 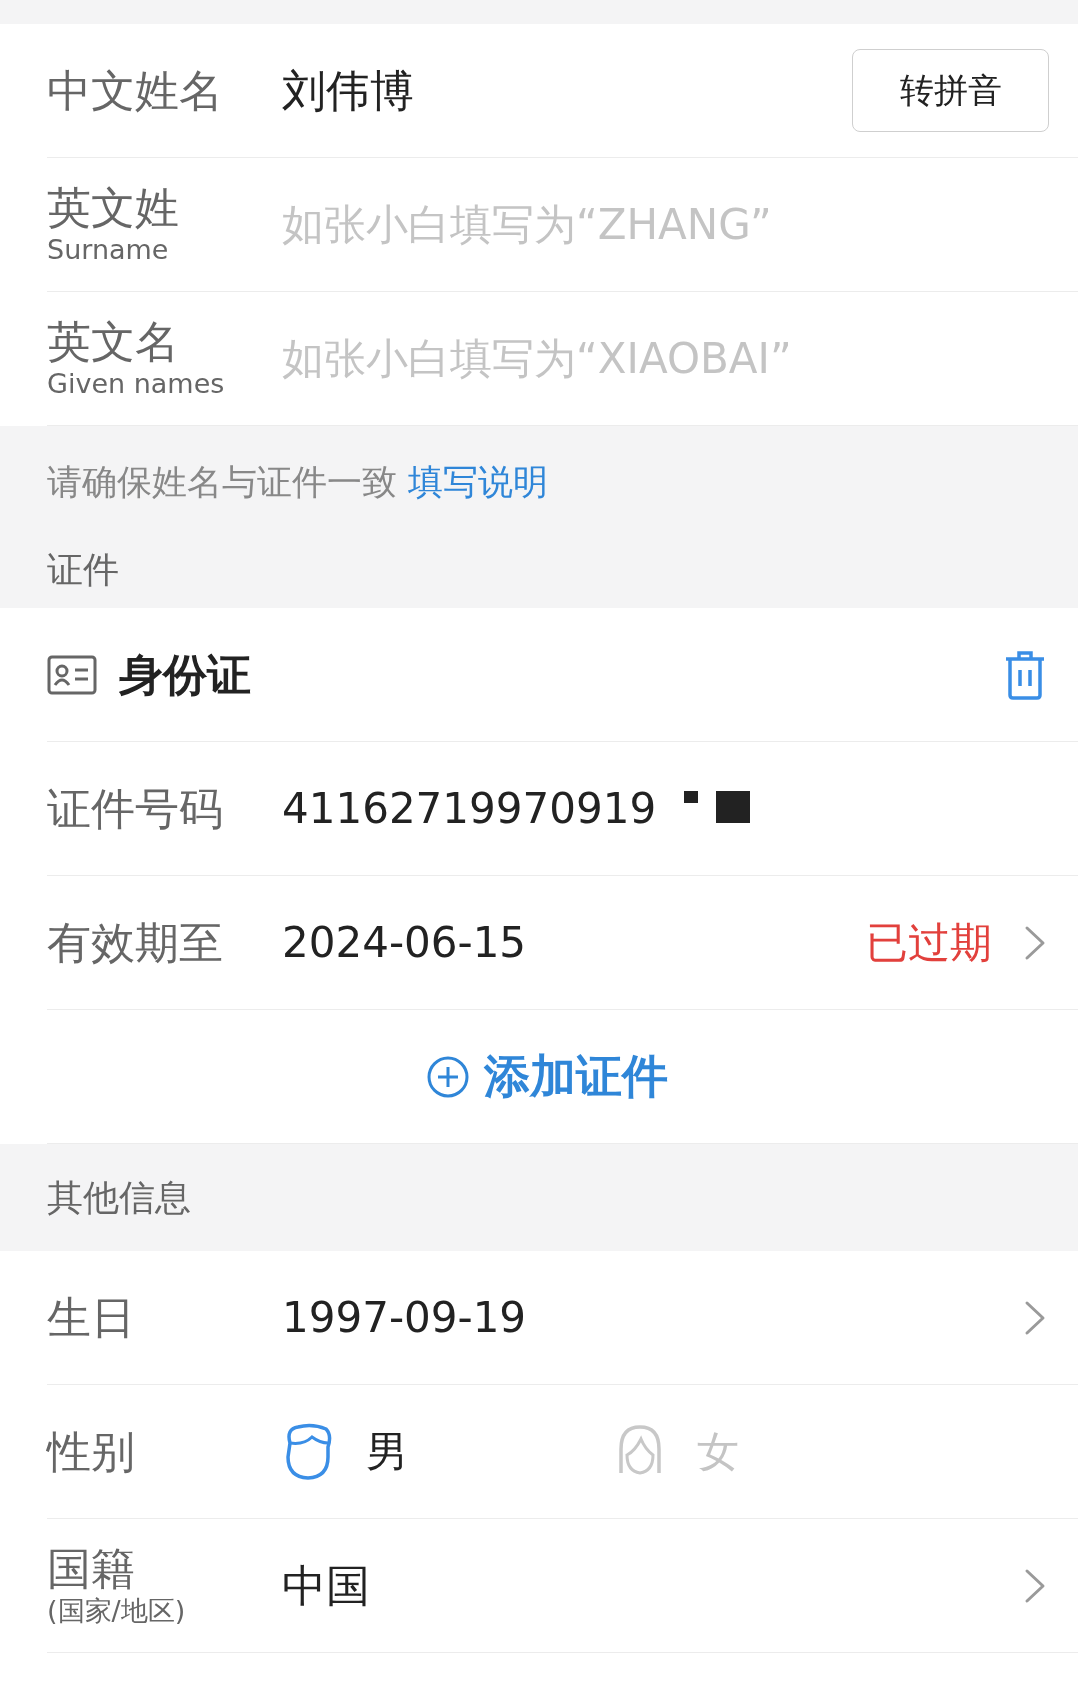 I want to click on field-label: 生日, so click(x=91, y=1317).